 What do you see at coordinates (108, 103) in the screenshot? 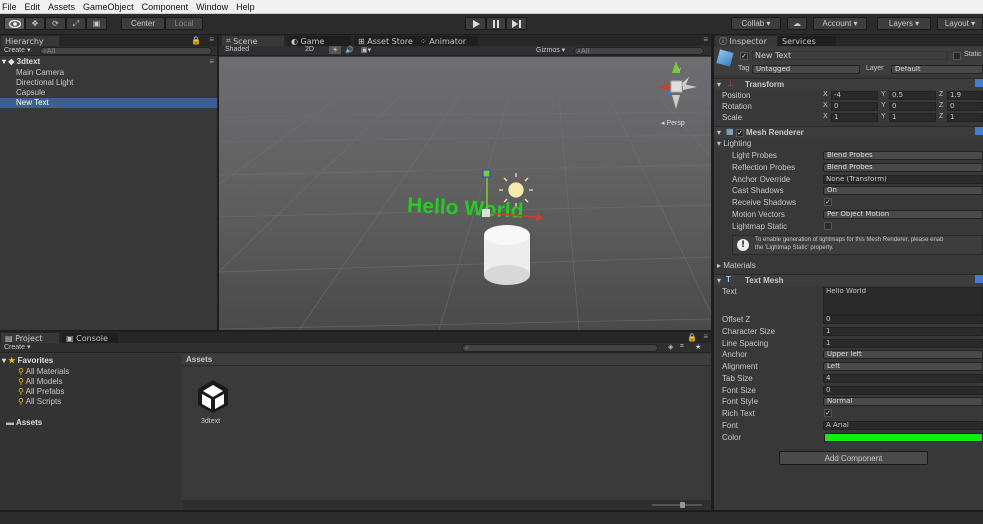
I see `hierarchy-item-selected: New Text` at bounding box center [108, 103].